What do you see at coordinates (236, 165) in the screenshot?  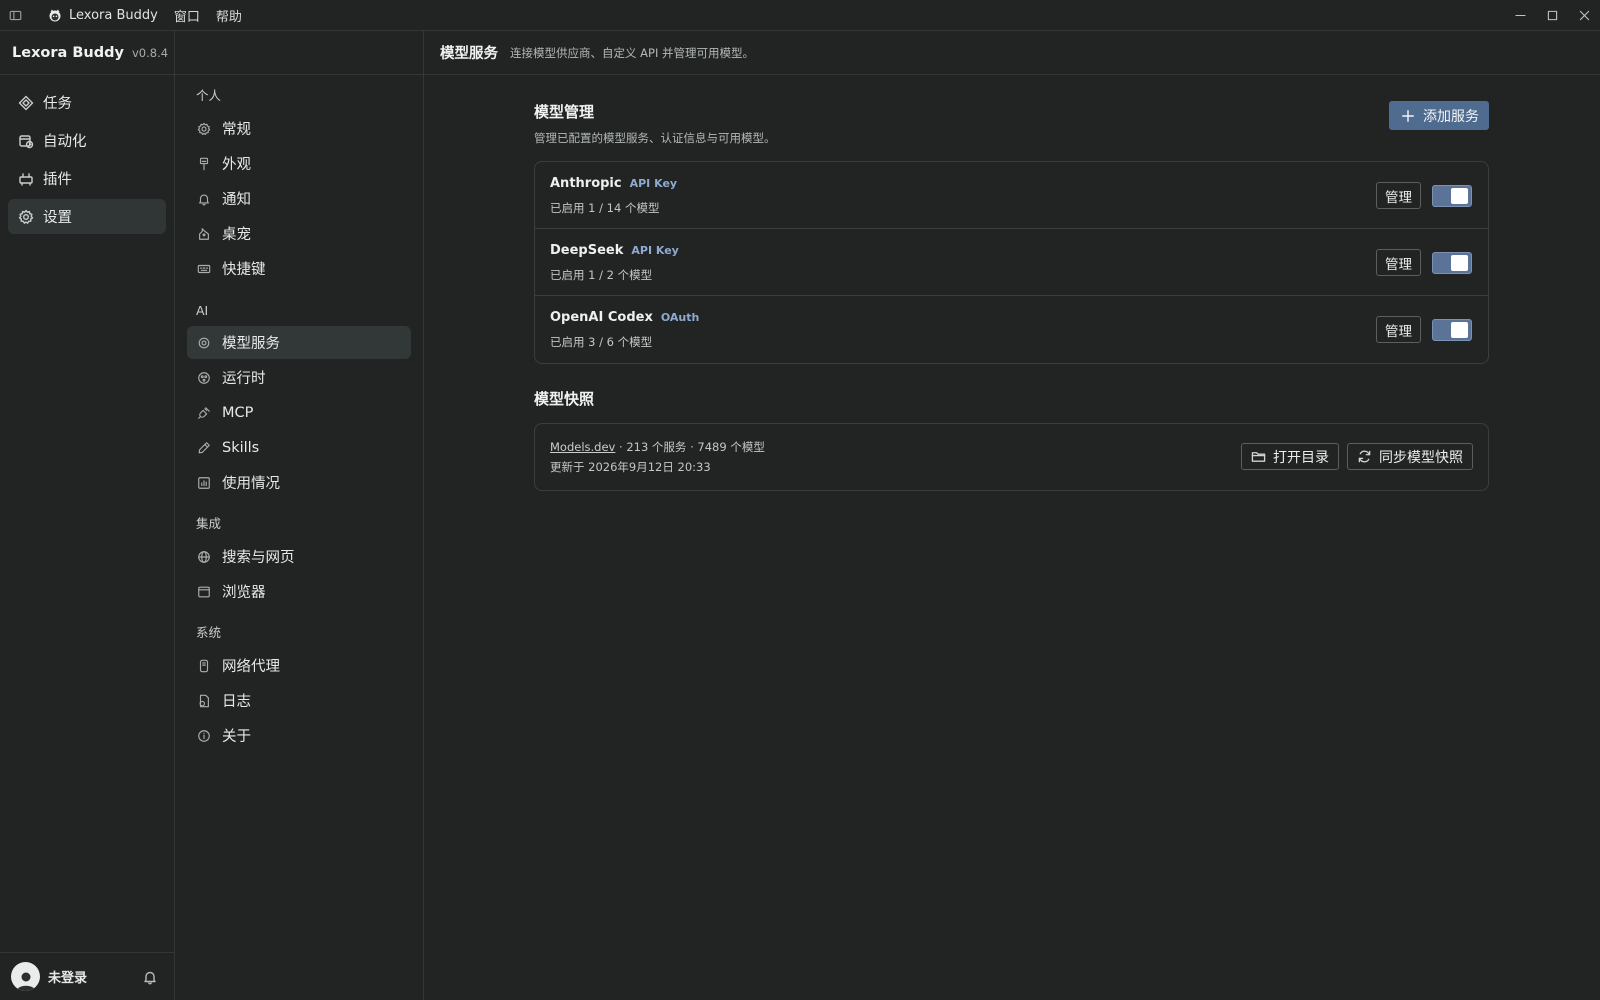 I see `nav-item-label: 外观` at bounding box center [236, 165].